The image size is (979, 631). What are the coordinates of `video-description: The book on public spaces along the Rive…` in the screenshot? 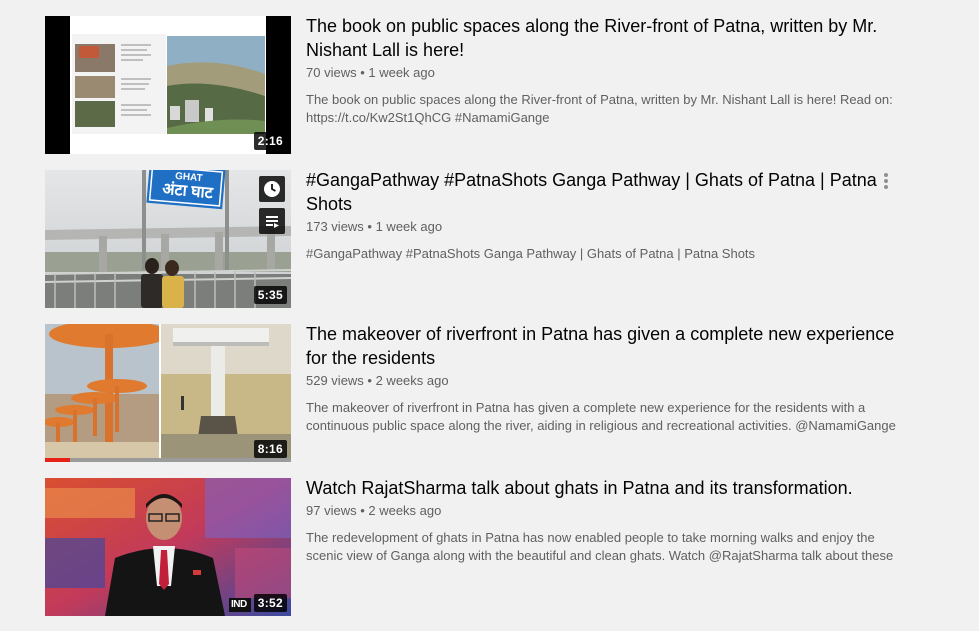 It's located at (599, 108).